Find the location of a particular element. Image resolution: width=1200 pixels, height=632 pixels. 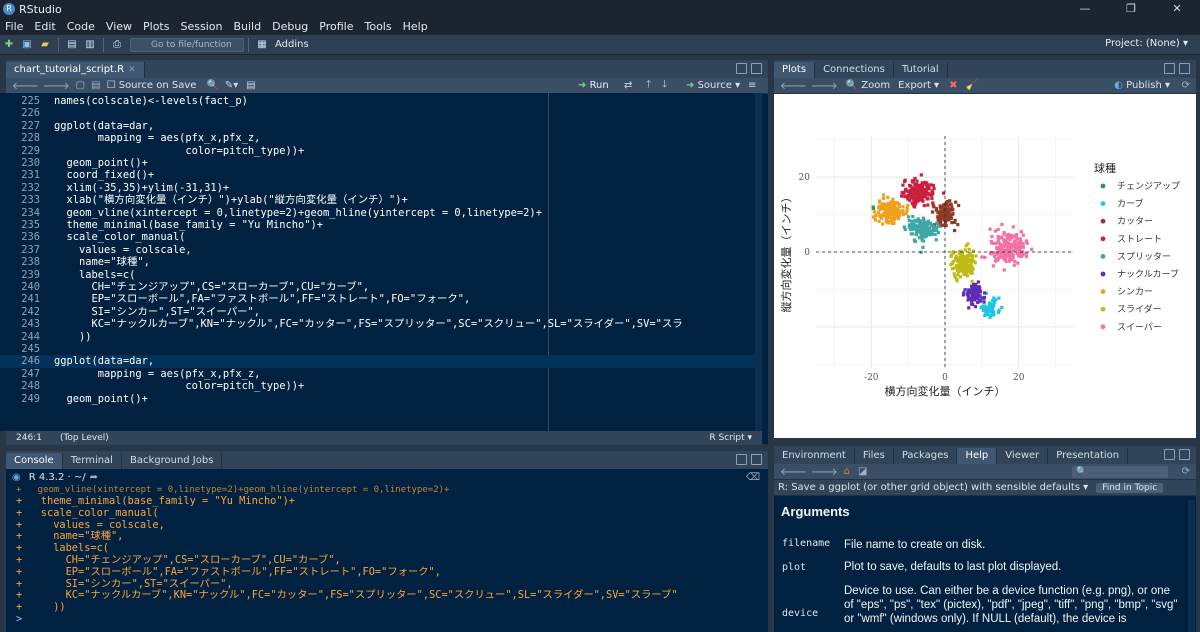

help-forward-icon: 🡒 is located at coordinates (824, 472).